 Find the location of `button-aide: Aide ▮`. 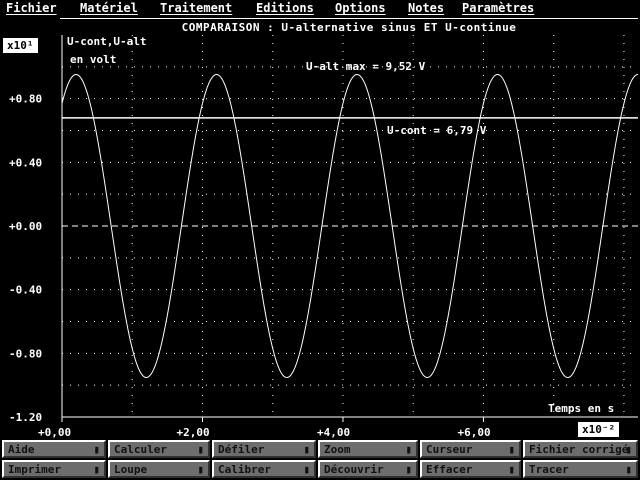

button-aide: Aide ▮ is located at coordinates (54, 449).